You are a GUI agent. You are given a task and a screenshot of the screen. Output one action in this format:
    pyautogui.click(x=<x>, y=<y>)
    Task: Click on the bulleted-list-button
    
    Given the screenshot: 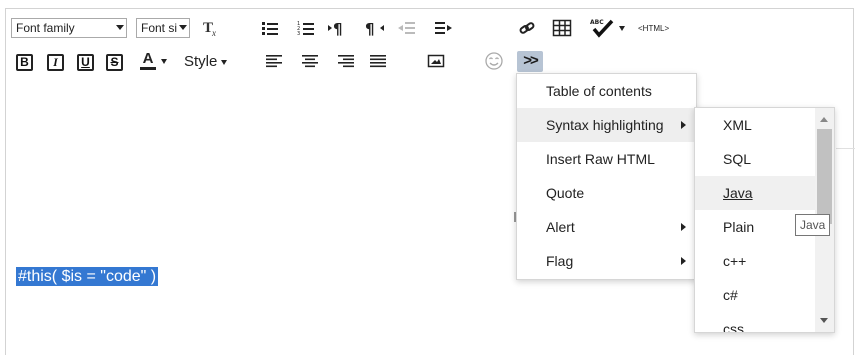 What is the action you would take?
    pyautogui.click(x=270, y=28)
    